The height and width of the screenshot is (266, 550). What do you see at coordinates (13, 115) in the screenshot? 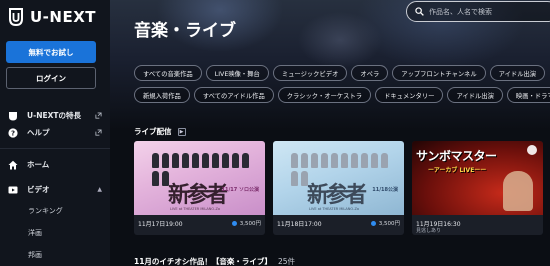
I see `shield-icon` at bounding box center [13, 115].